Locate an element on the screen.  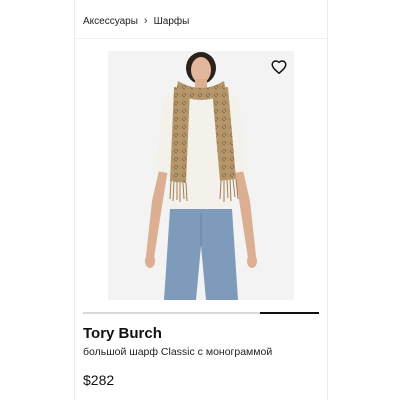
heart-outline-icon is located at coordinates (279, 67).